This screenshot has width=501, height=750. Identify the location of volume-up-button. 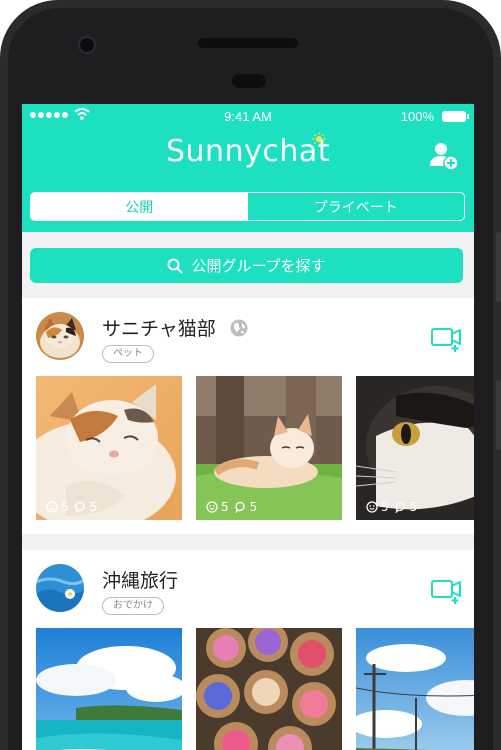
(498, 267).